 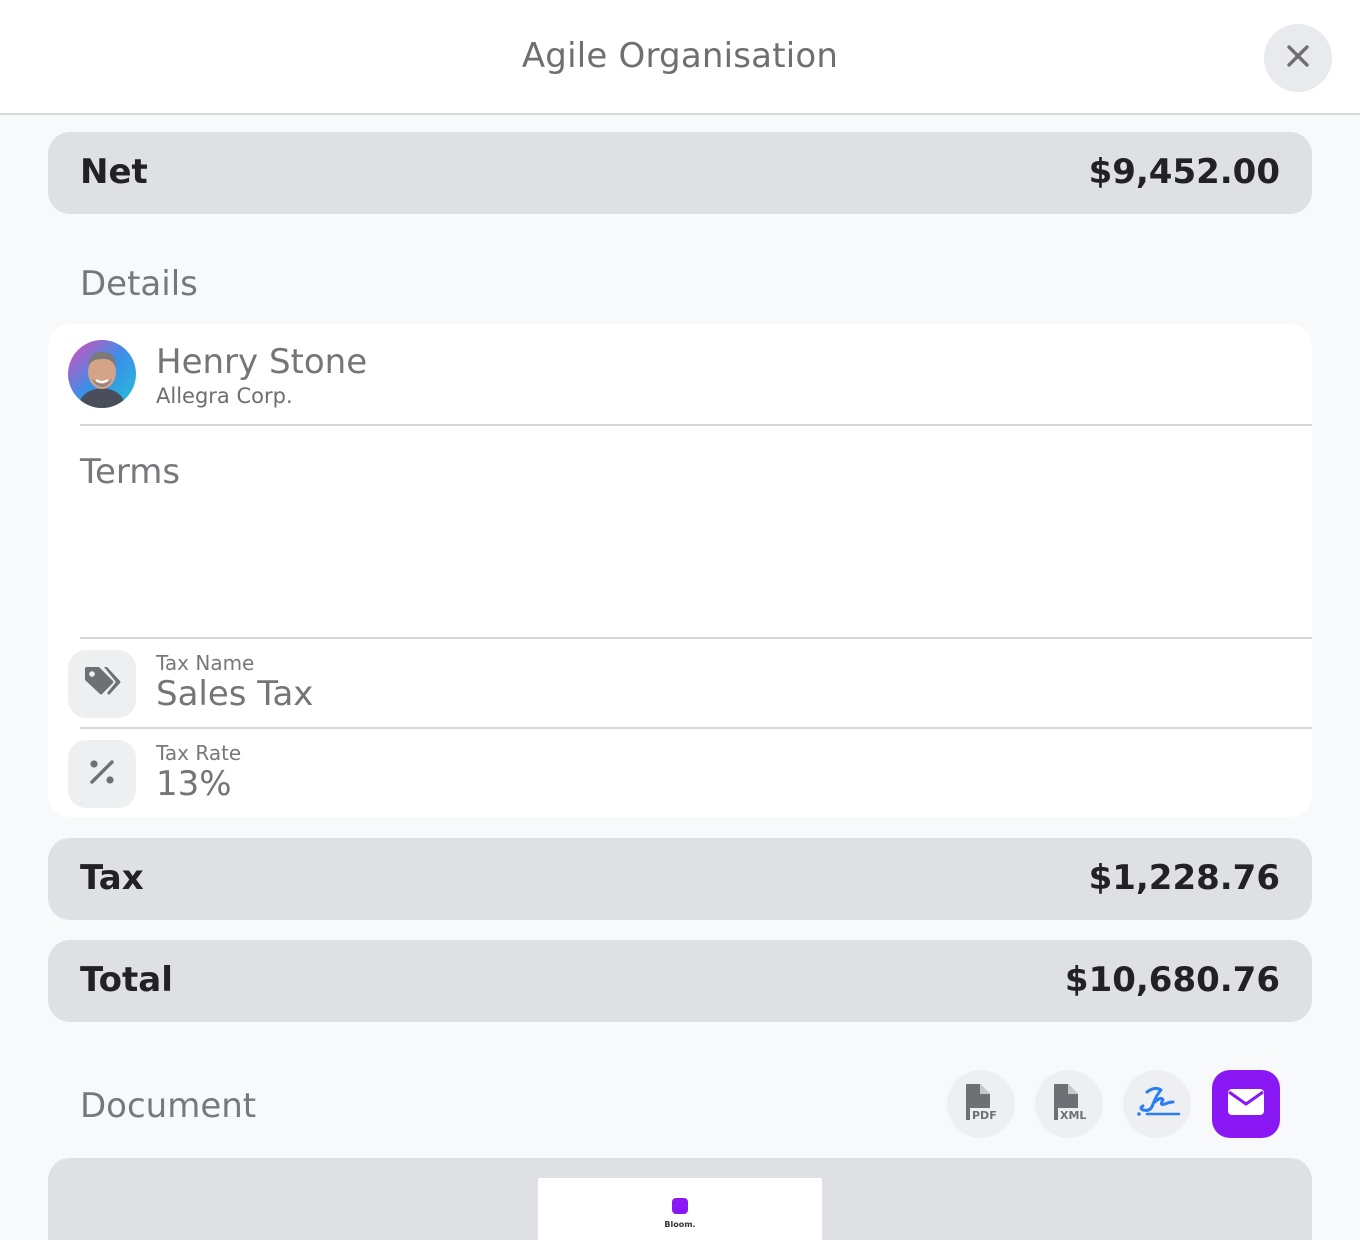 What do you see at coordinates (1184, 878) in the screenshot?
I see `tax-value: $1,228.76` at bounding box center [1184, 878].